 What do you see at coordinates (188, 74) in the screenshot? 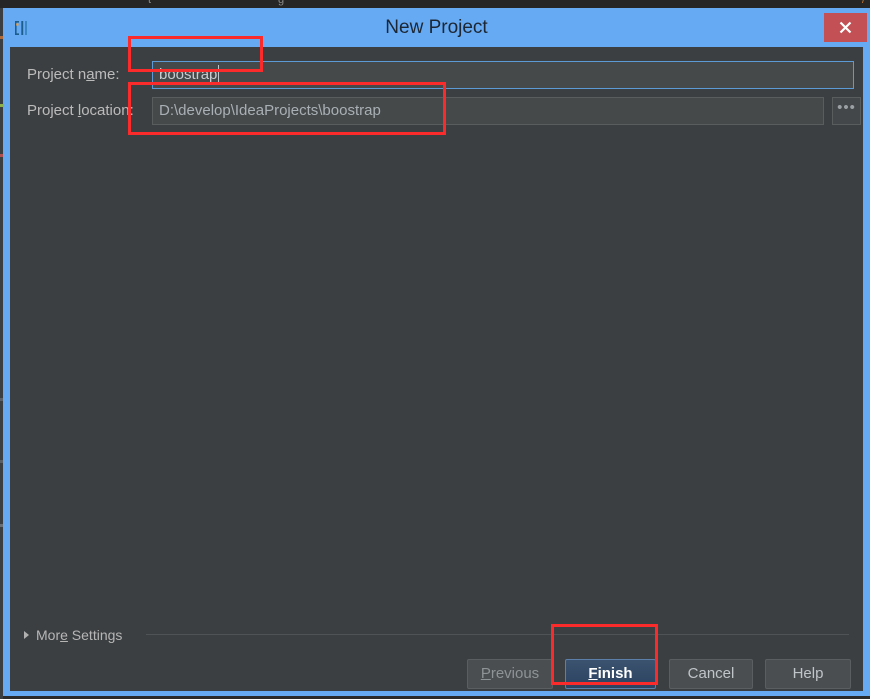
I see `project-name-value: boostrap` at bounding box center [188, 74].